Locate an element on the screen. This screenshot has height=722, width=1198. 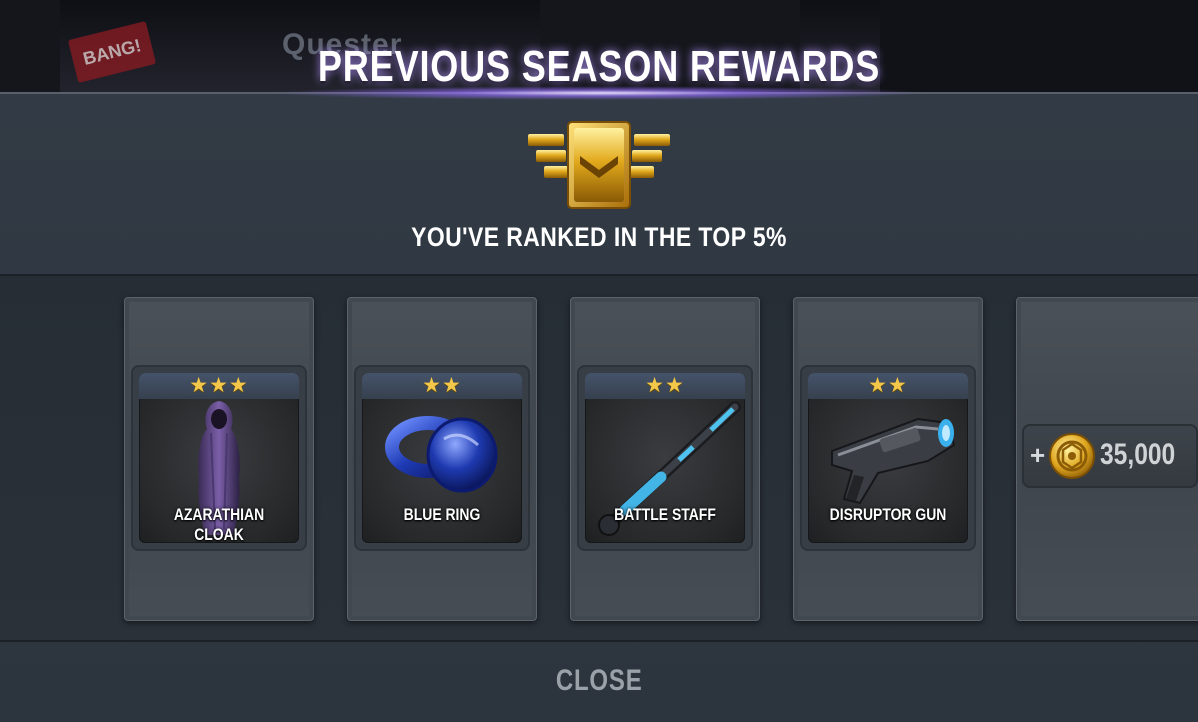
item-frame: ★★ BLUE RING is located at coordinates (442, 458).